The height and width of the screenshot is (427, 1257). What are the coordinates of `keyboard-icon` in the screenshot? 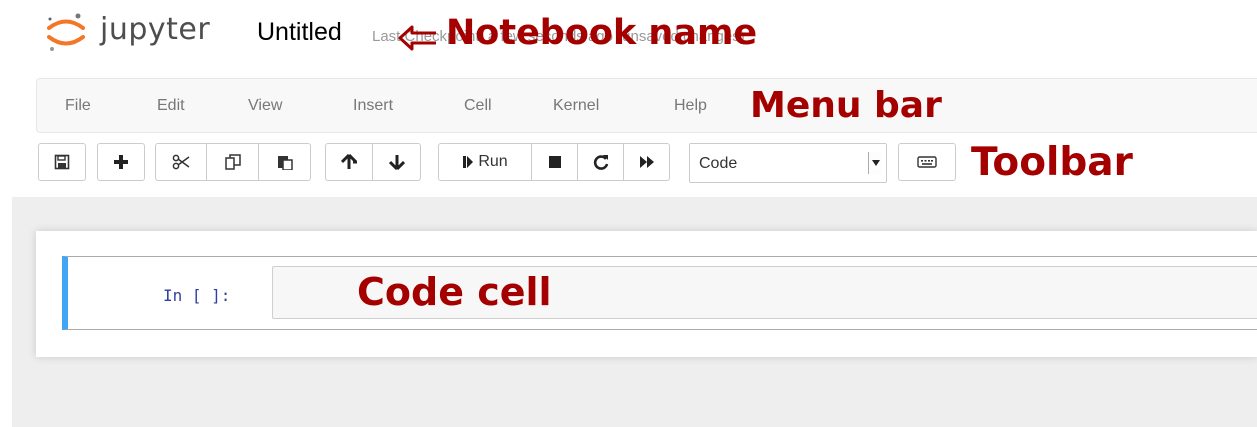 It's located at (927, 162).